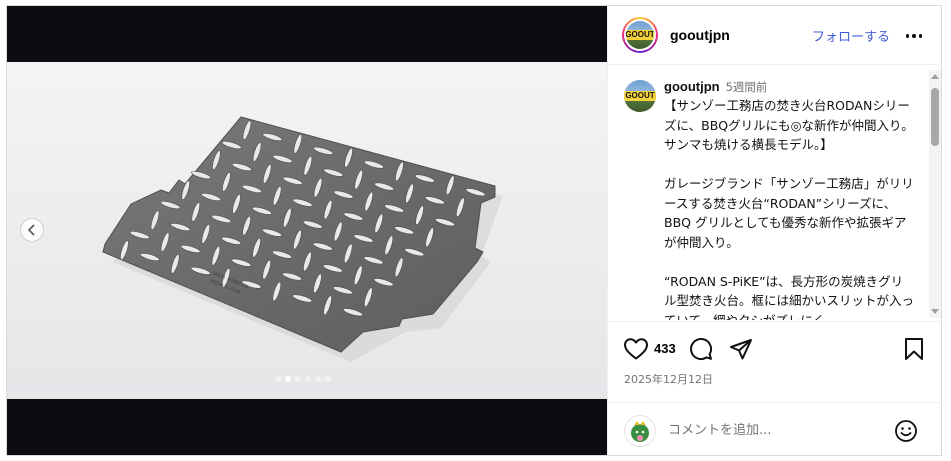 The image size is (951, 461). What do you see at coordinates (741, 349) in the screenshot?
I see `paper-plane-icon` at bounding box center [741, 349].